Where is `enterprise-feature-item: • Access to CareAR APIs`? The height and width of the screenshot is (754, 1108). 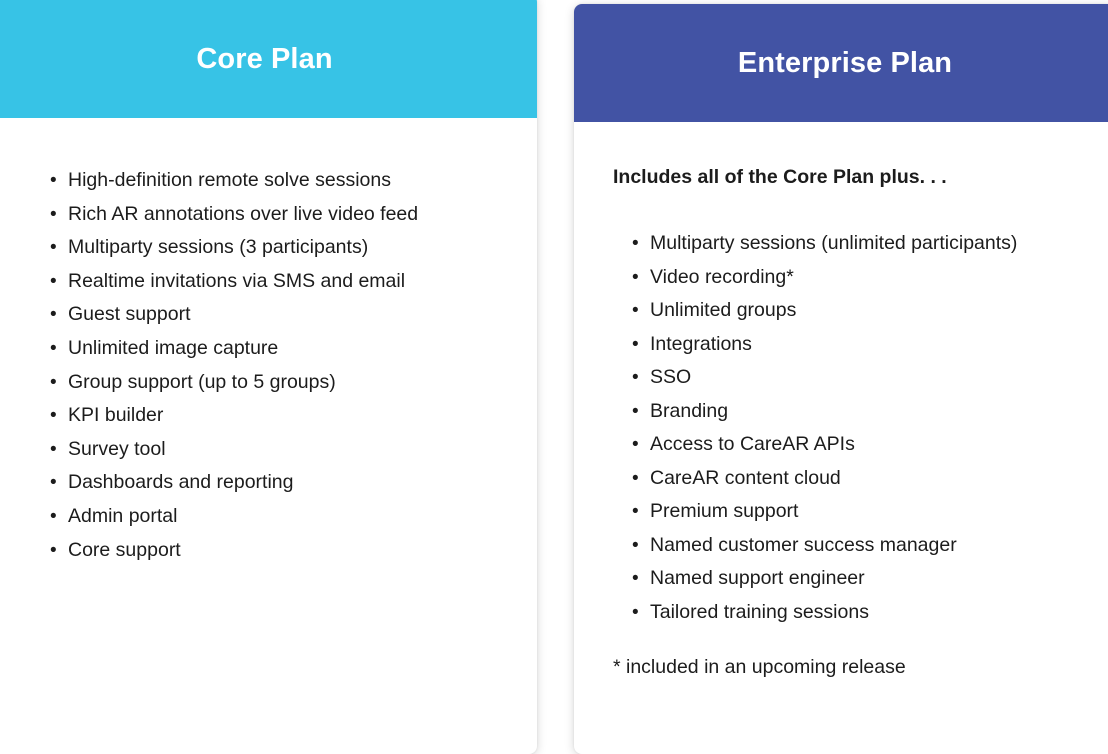 enterprise-feature-item: • Access to CareAR APIs is located at coordinates (823, 445).